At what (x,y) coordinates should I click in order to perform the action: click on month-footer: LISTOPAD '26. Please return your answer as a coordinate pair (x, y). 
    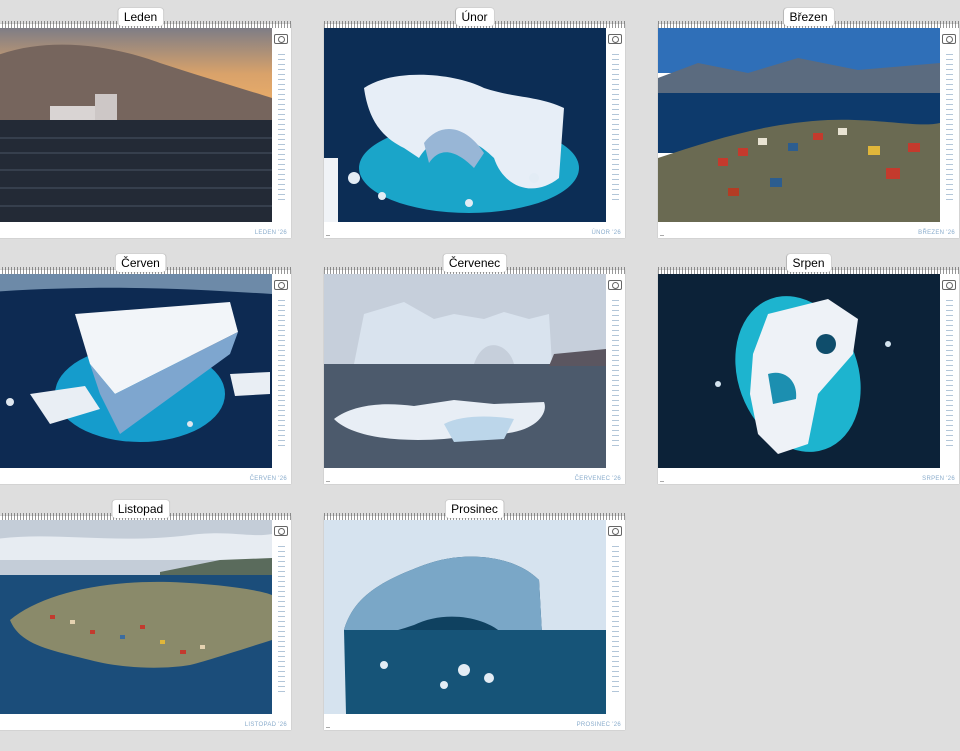
    Looking at the image, I should click on (265, 725).